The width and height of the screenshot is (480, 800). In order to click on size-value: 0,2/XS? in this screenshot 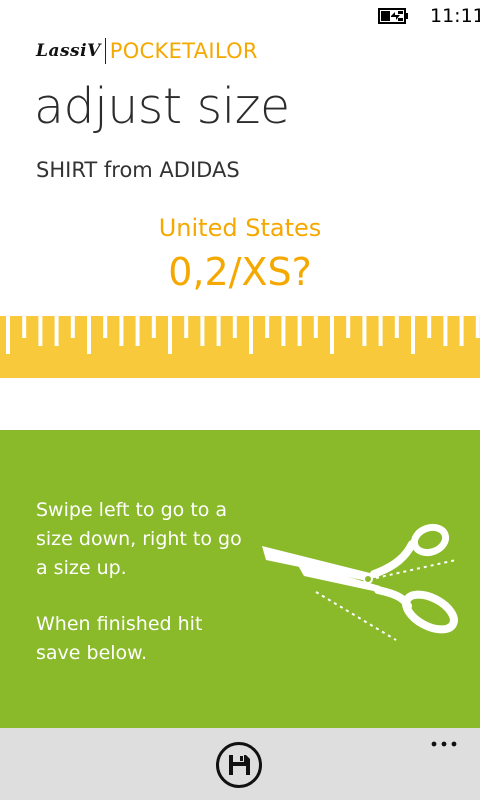, I will do `click(240, 272)`.